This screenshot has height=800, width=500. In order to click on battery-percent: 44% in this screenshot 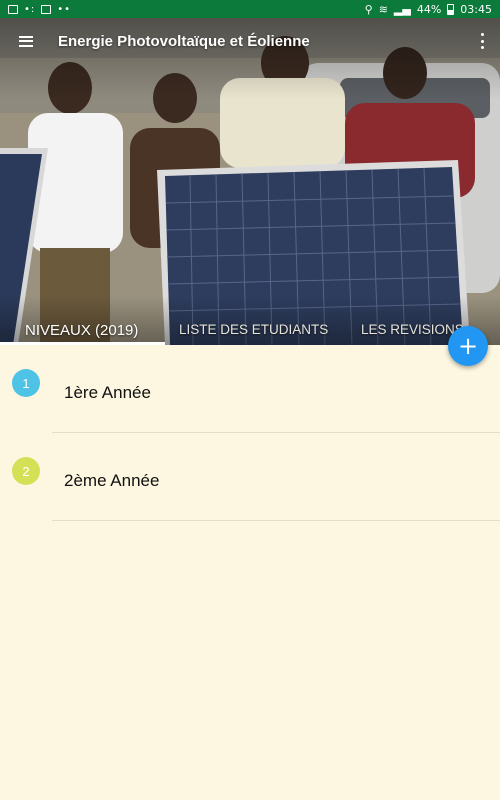, I will do `click(429, 9)`.